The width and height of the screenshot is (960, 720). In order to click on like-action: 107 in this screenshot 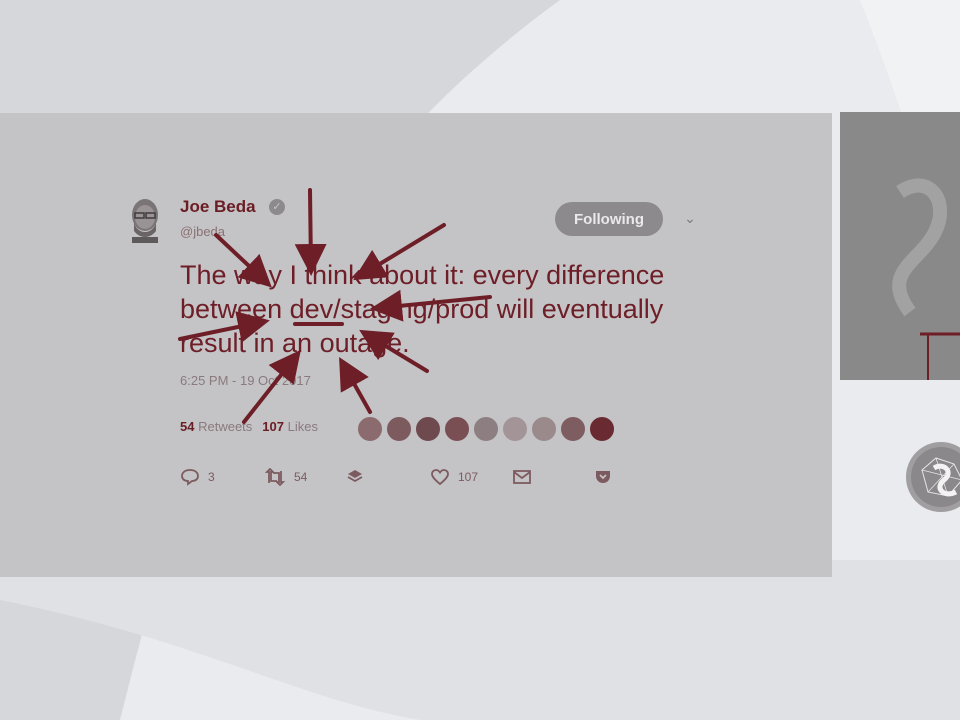, I will do `click(454, 477)`.